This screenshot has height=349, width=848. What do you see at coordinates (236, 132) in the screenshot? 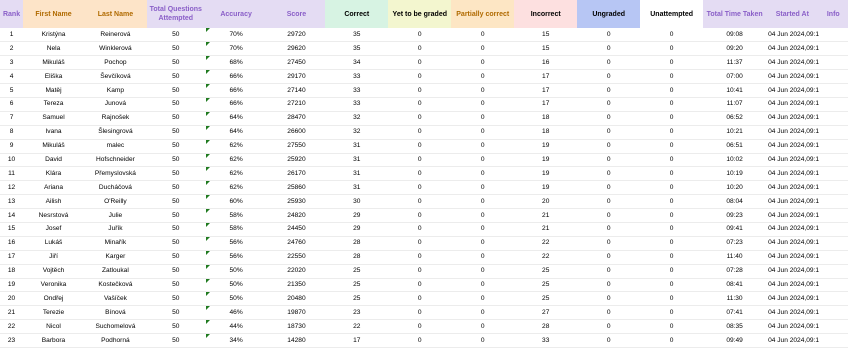
I see `accuracy-value: 64%` at bounding box center [236, 132].